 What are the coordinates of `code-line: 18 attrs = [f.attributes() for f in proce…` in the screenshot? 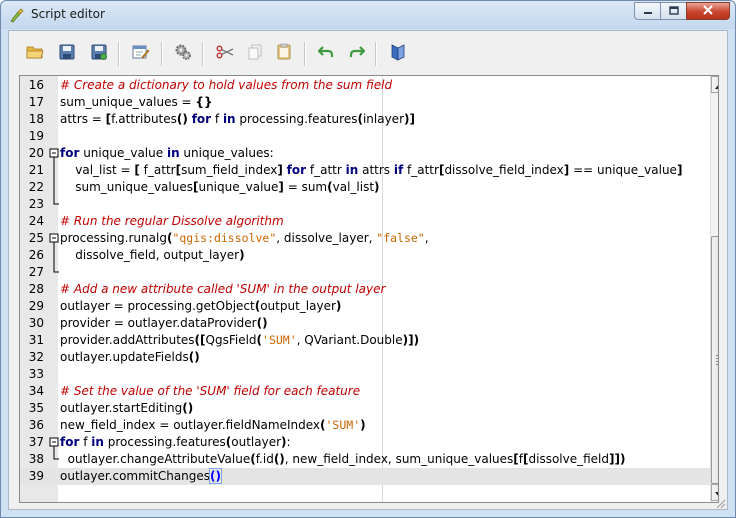 It's located at (365, 119).